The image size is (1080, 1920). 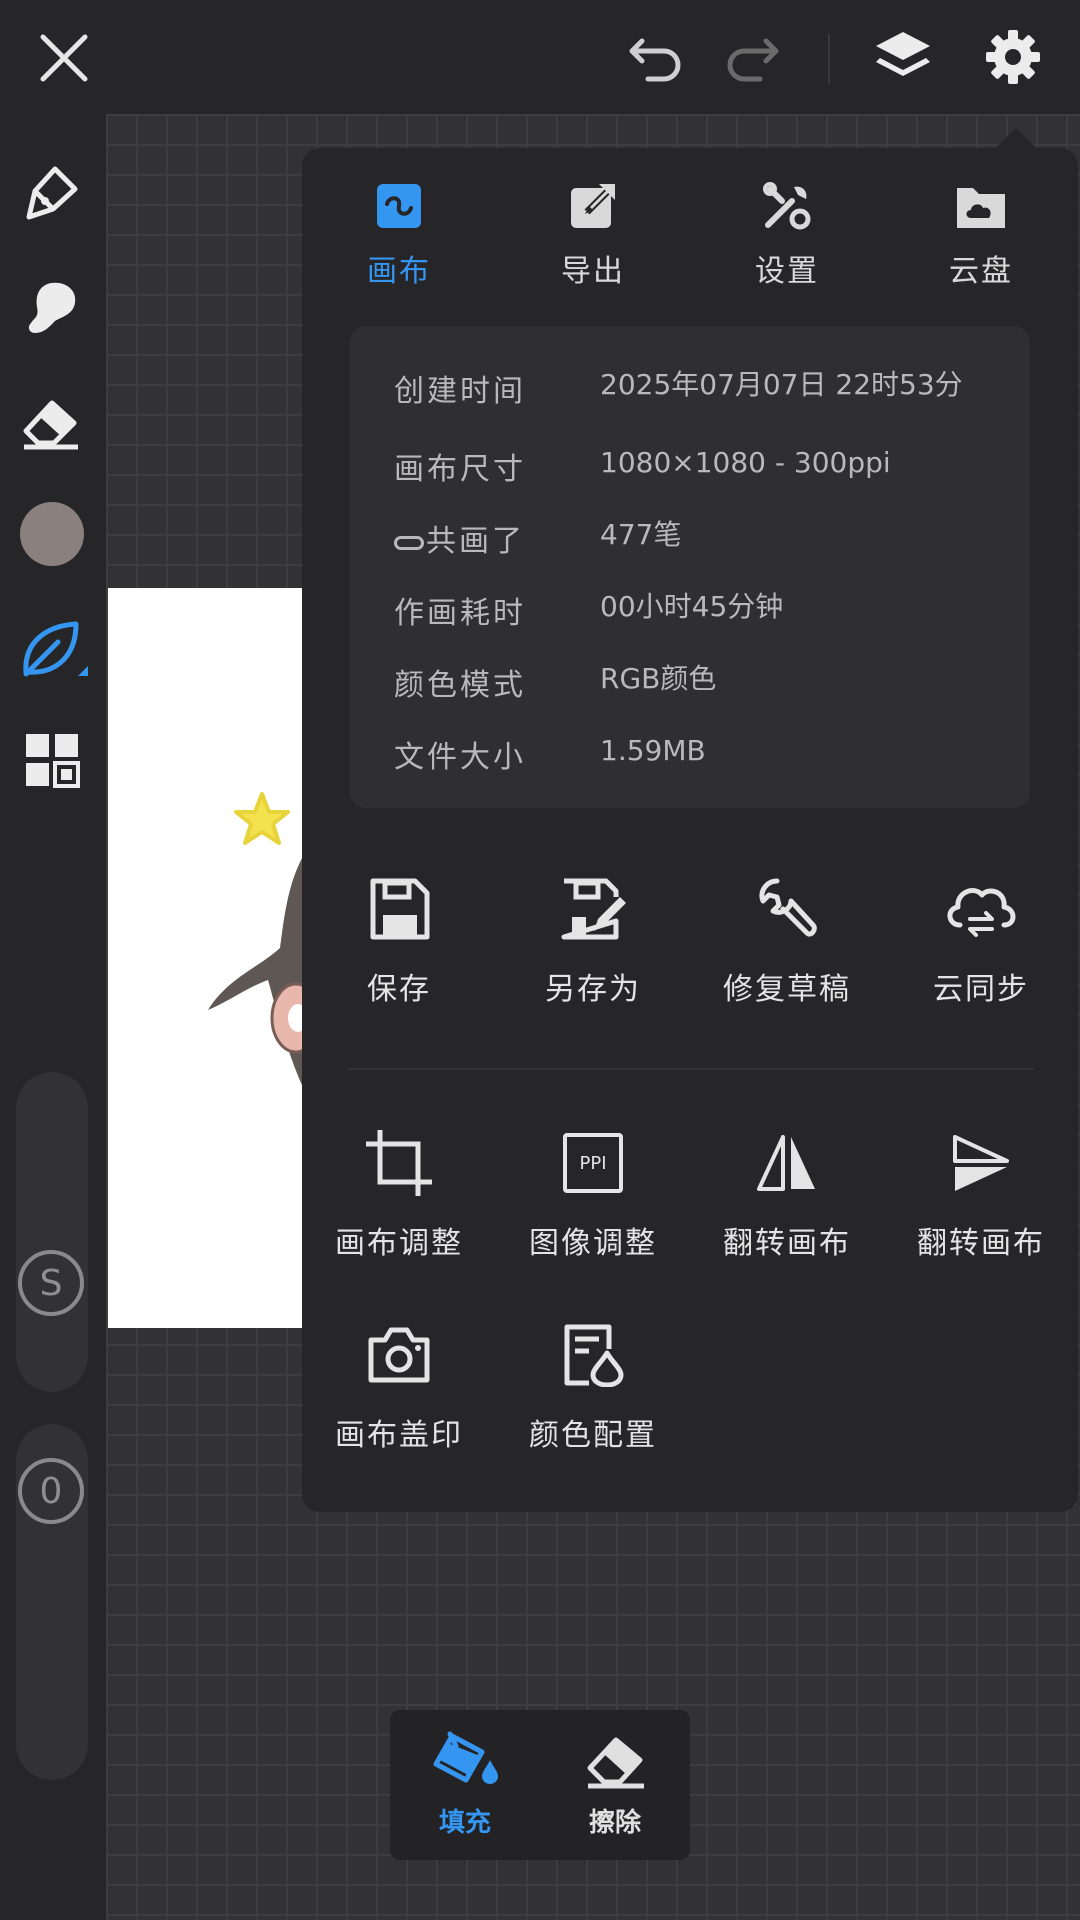 What do you see at coordinates (903, 57) in the screenshot?
I see `layers-icon` at bounding box center [903, 57].